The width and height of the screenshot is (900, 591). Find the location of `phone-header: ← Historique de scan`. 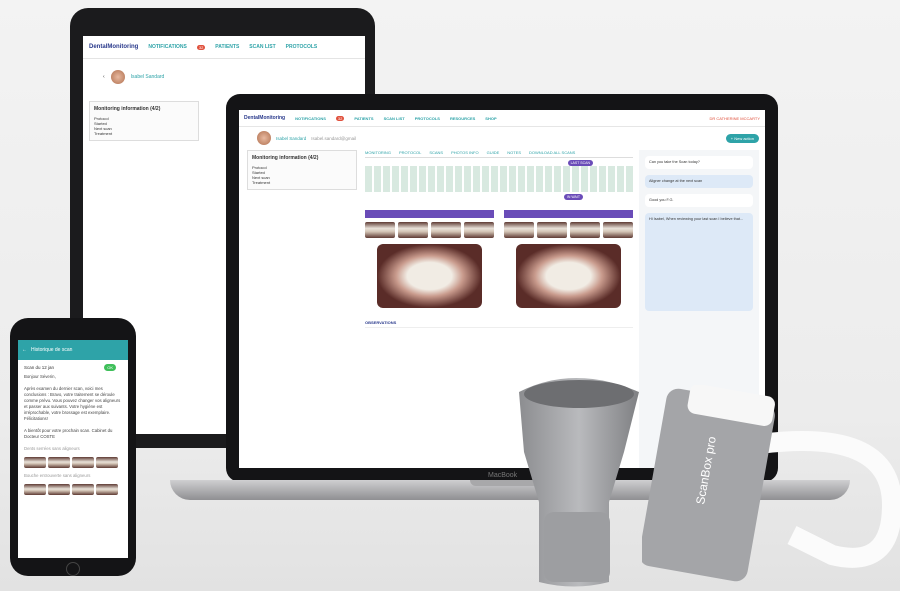

phone-header: ← Historique de scan is located at coordinates (73, 350).